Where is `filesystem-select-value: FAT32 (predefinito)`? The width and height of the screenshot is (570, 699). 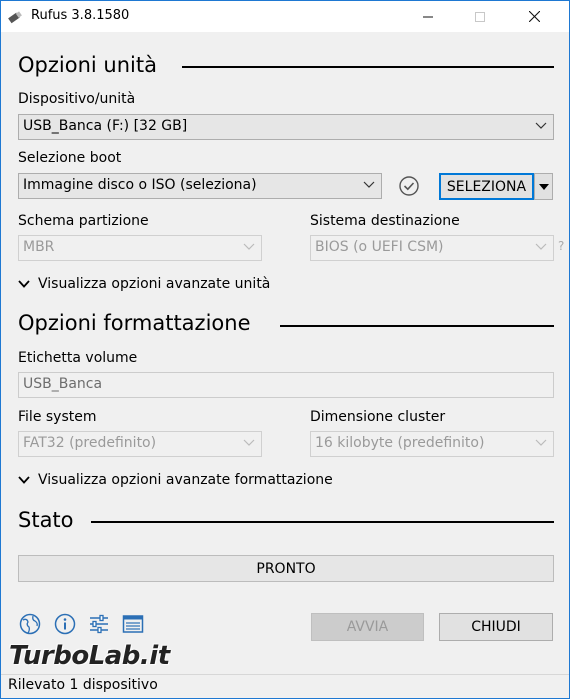
filesystem-select-value: FAT32 (predefinito) is located at coordinates (90, 443).